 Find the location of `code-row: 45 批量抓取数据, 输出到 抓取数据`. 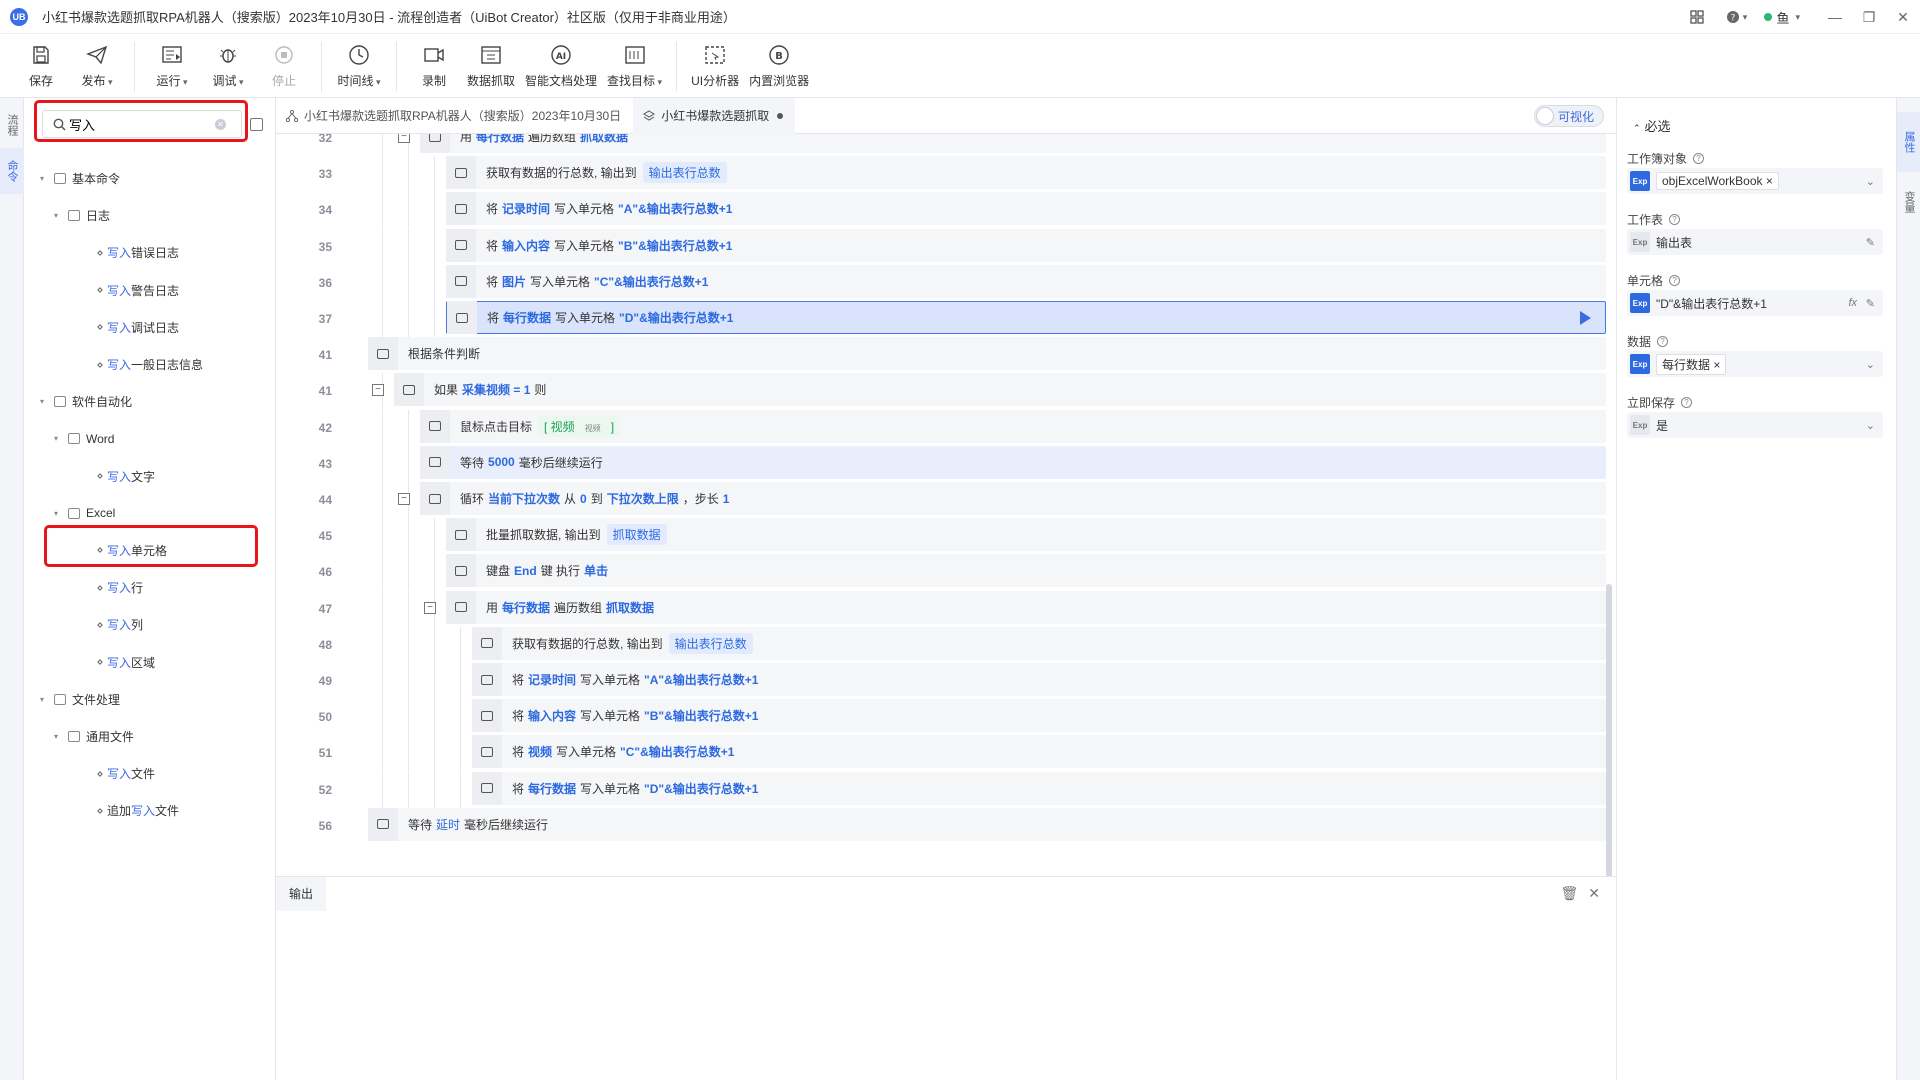

code-row: 45 批量抓取数据, 输出到 抓取数据 is located at coordinates (941, 536).